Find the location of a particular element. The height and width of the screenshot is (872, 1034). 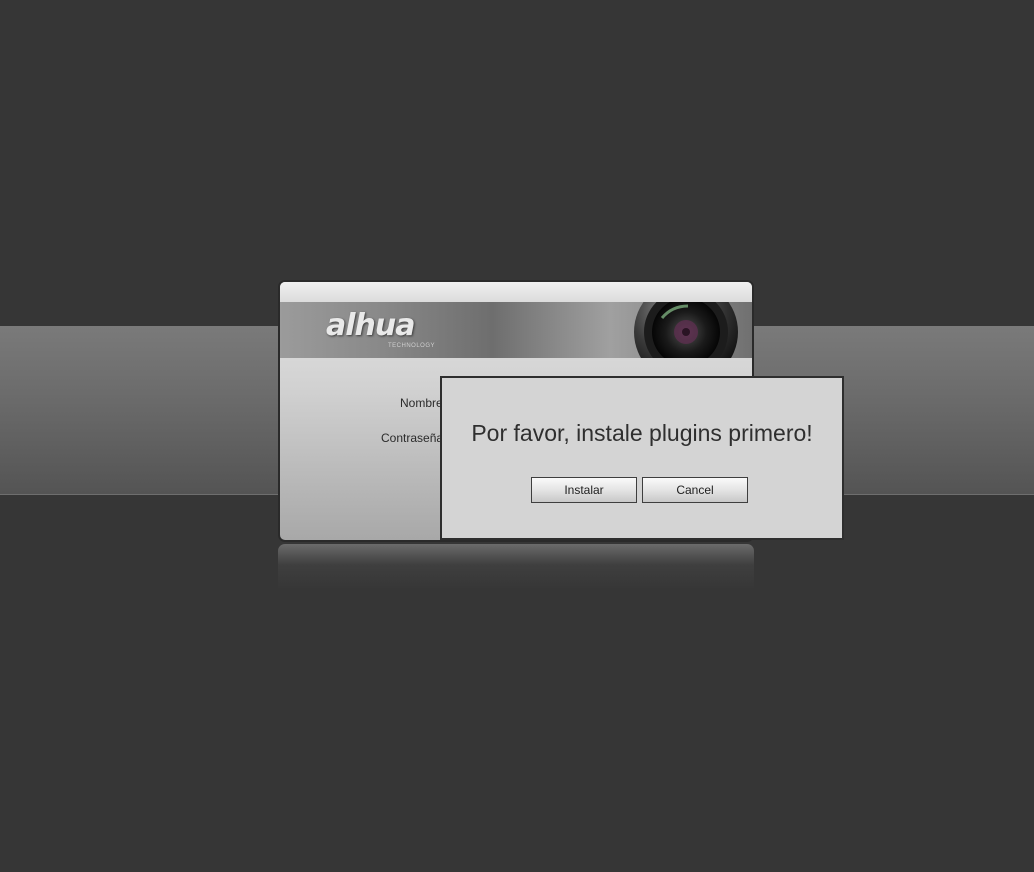

panel-reflection is located at coordinates (516, 567).